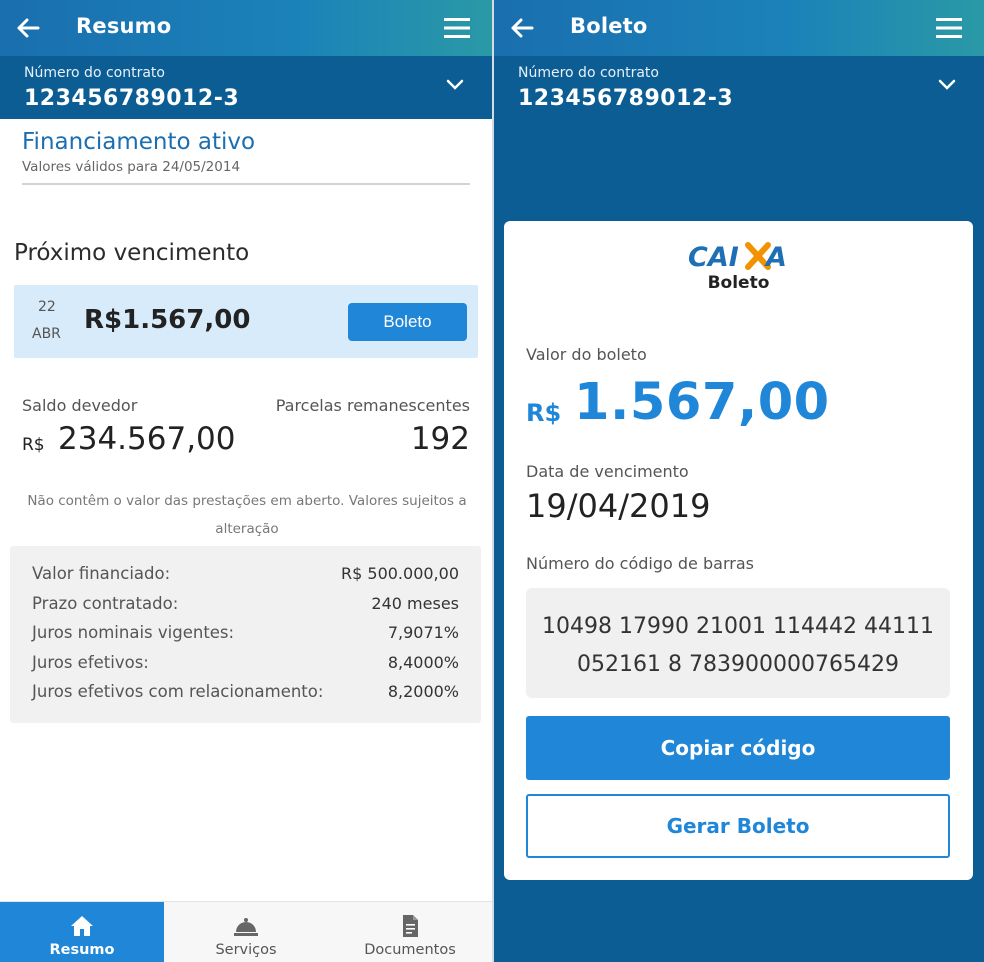  I want to click on detail-value: R$ 500.000,00, so click(400, 573).